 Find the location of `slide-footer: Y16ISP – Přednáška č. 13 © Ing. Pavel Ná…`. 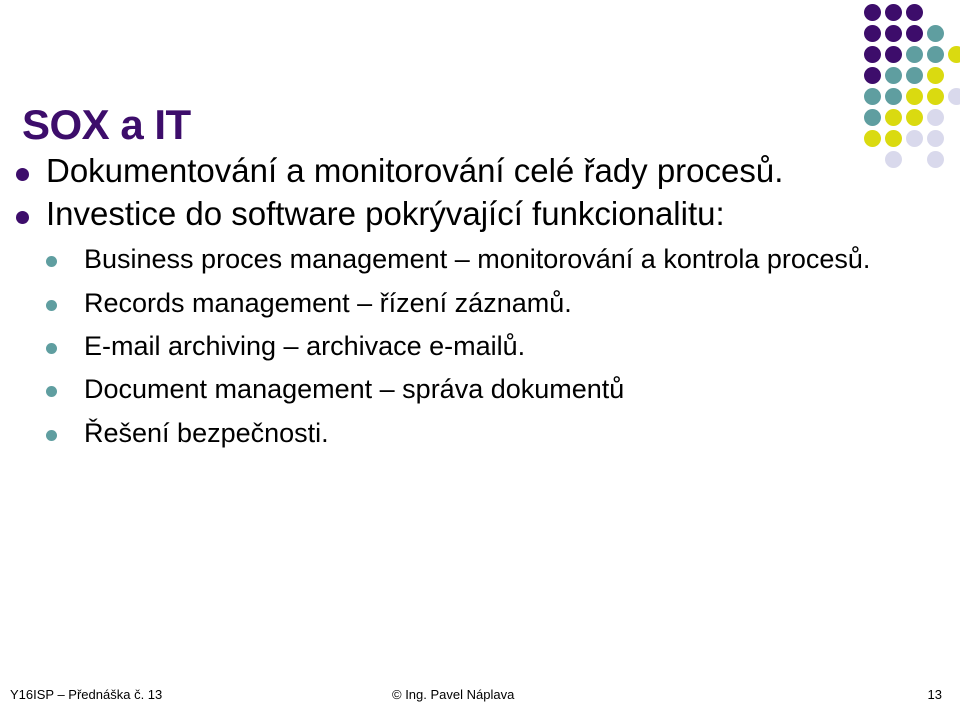

slide-footer: Y16ISP – Přednáška č. 13 © Ing. Pavel Ná… is located at coordinates (480, 695).